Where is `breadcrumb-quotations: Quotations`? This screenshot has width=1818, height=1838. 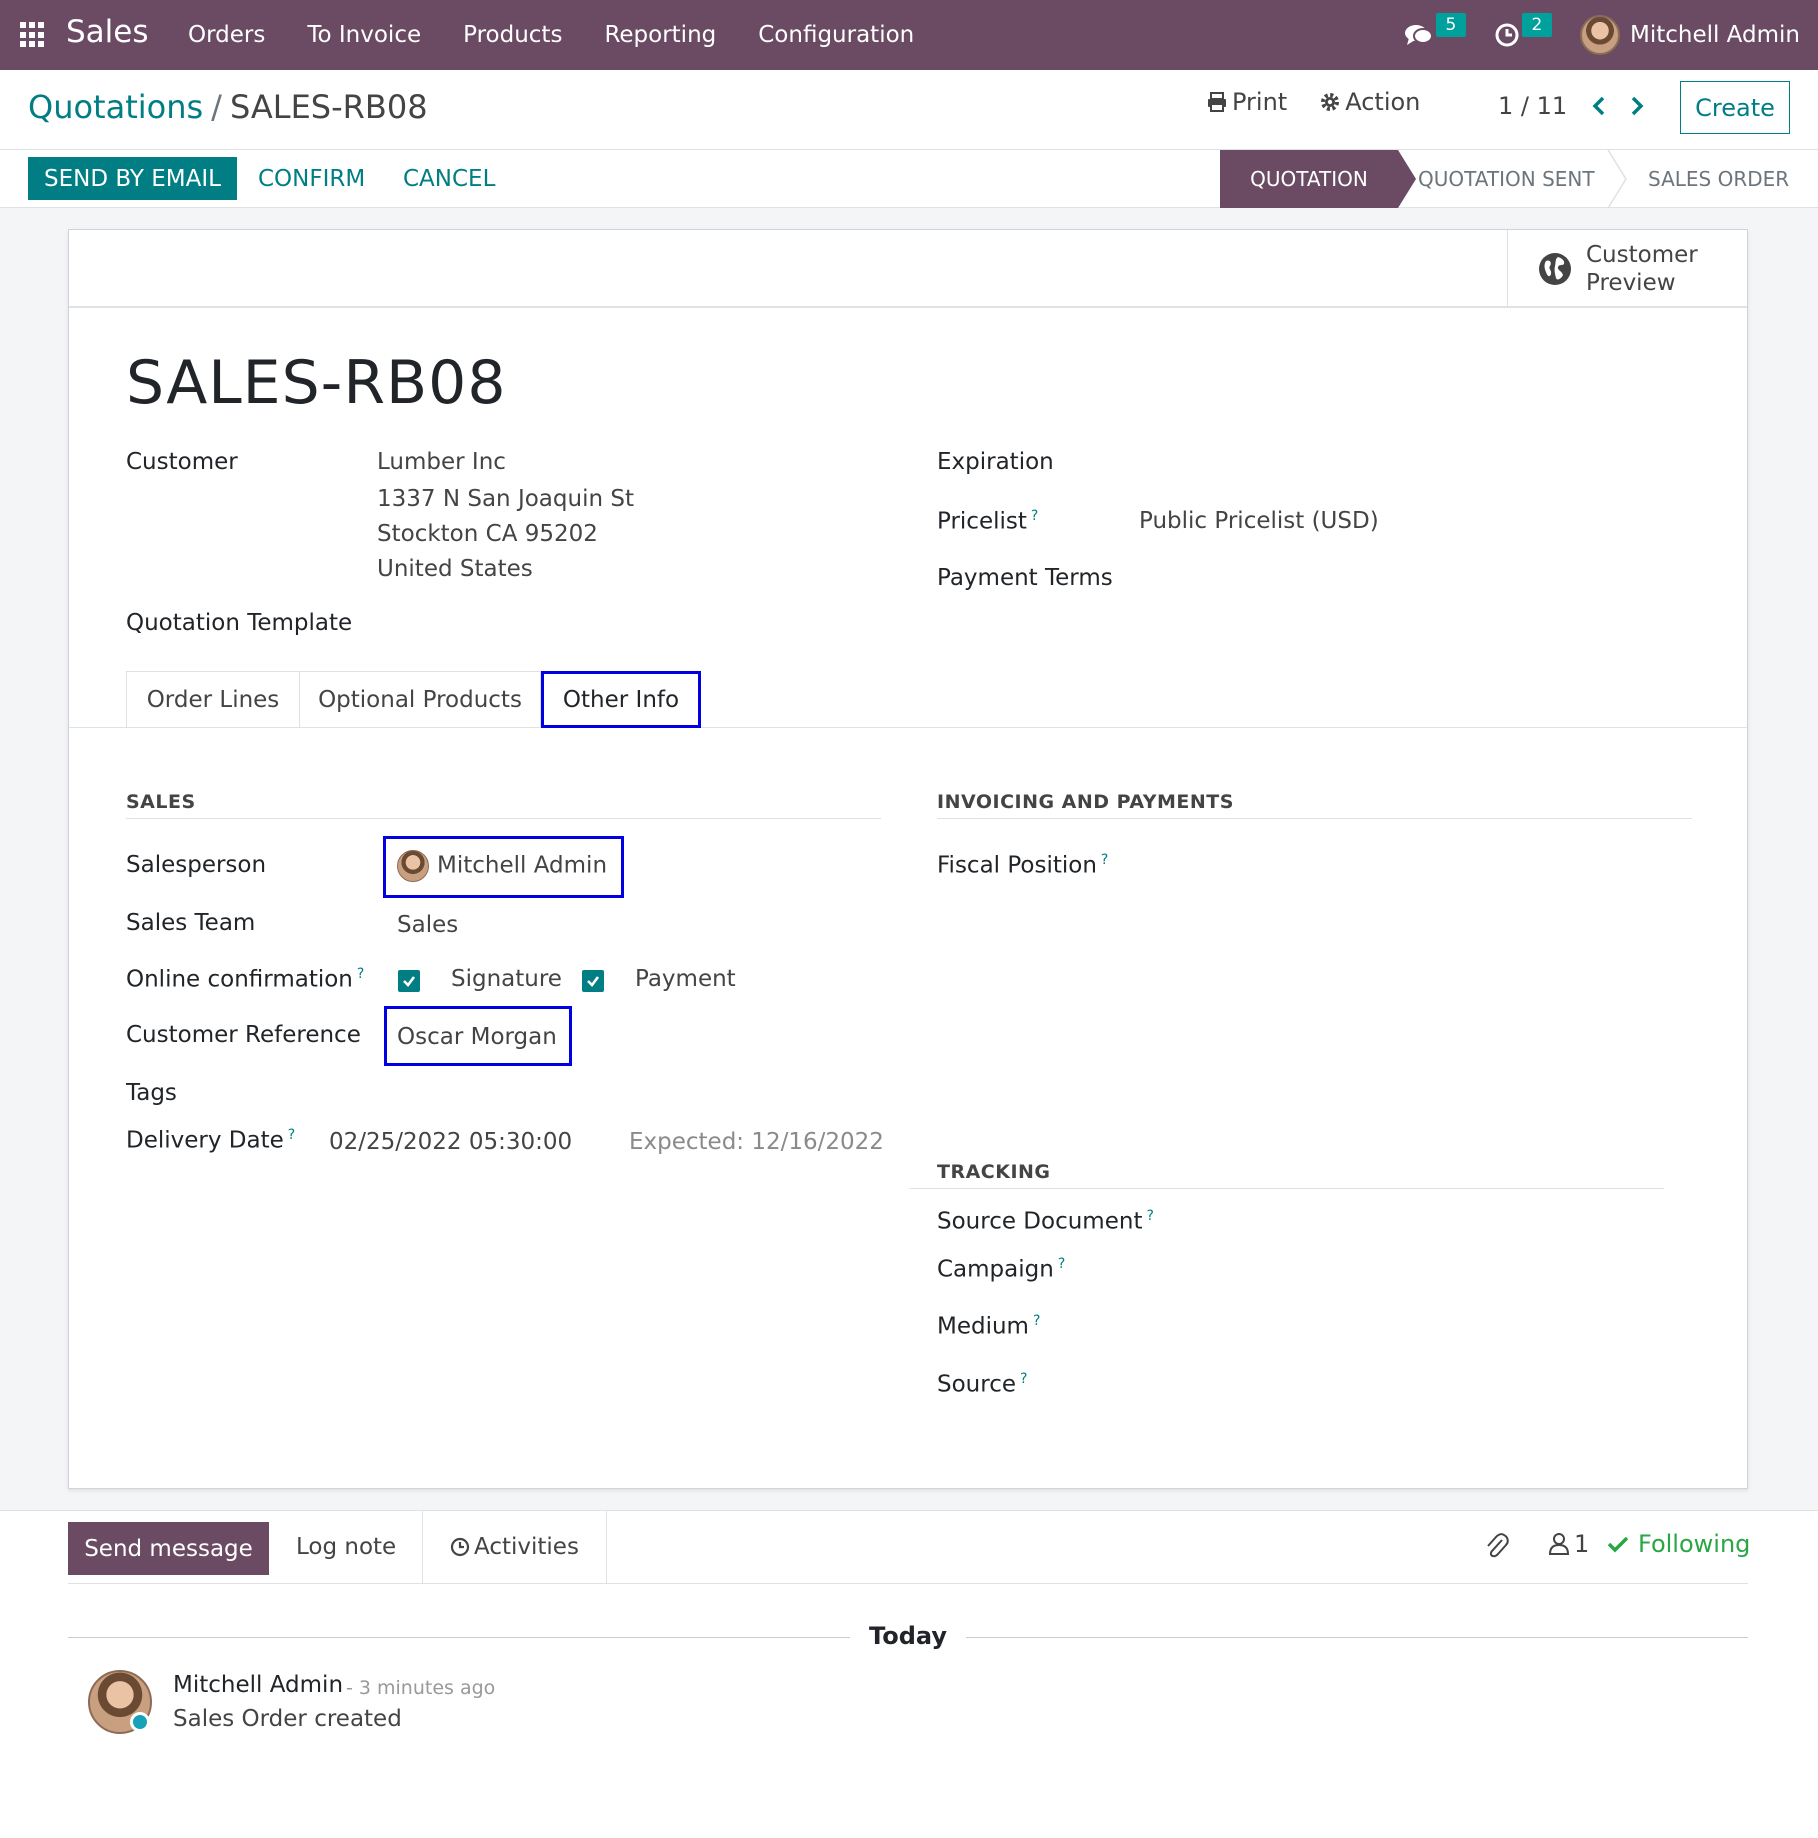 breadcrumb-quotations: Quotations is located at coordinates (115, 107).